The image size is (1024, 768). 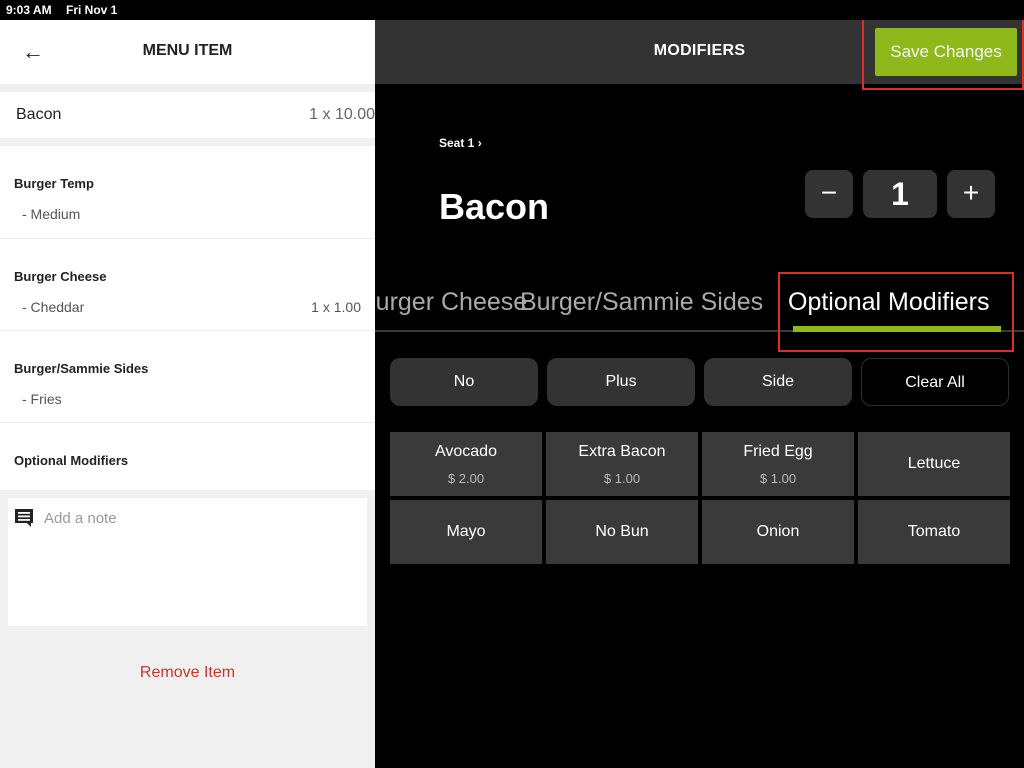 I want to click on item-title: Bacon, so click(x=494, y=206).